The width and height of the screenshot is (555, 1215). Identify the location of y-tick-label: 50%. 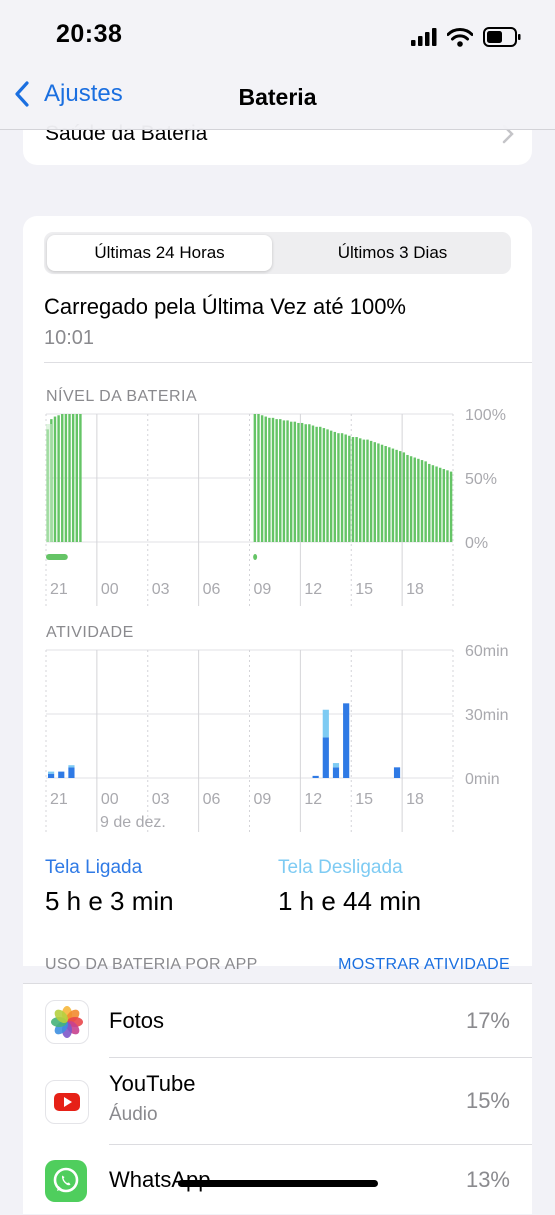
(481, 479).